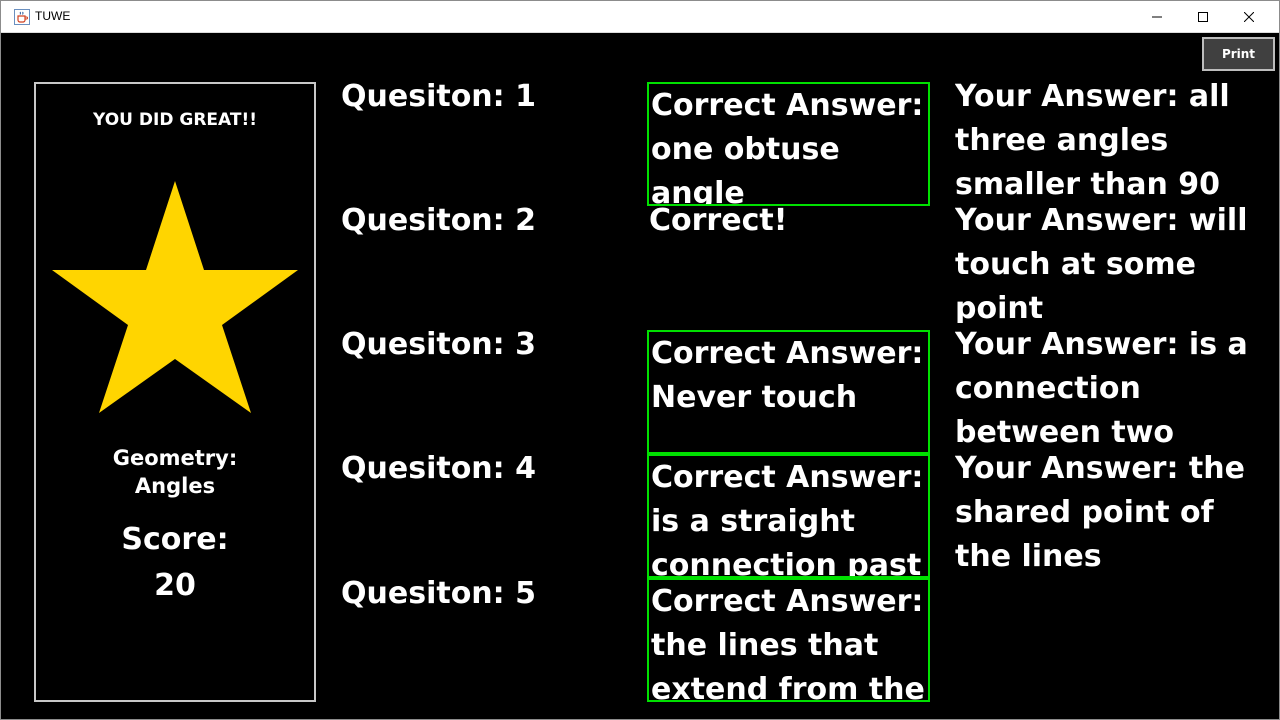 The width and height of the screenshot is (1280, 720). Describe the element at coordinates (175, 585) in the screenshot. I see `score-value: 20` at that location.